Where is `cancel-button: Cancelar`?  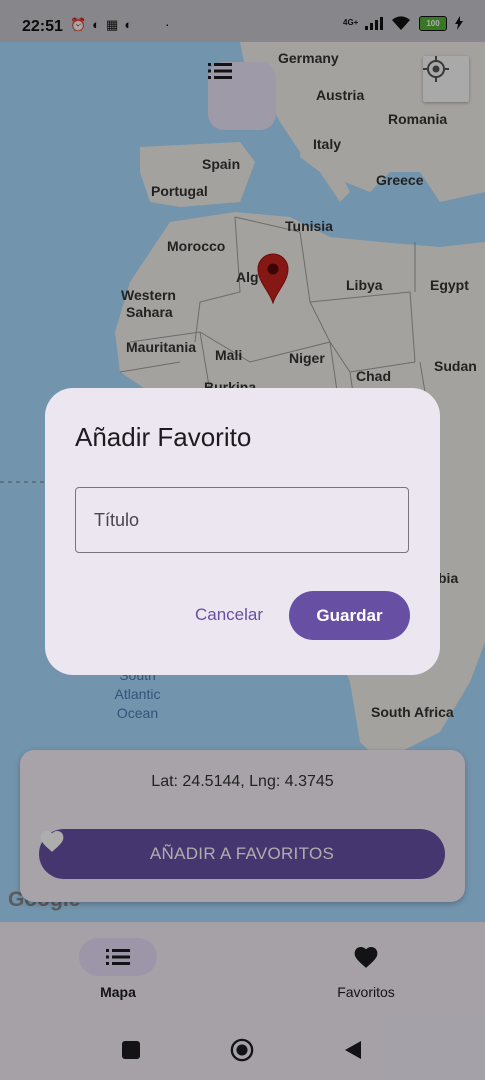 cancel-button: Cancelar is located at coordinates (229, 615).